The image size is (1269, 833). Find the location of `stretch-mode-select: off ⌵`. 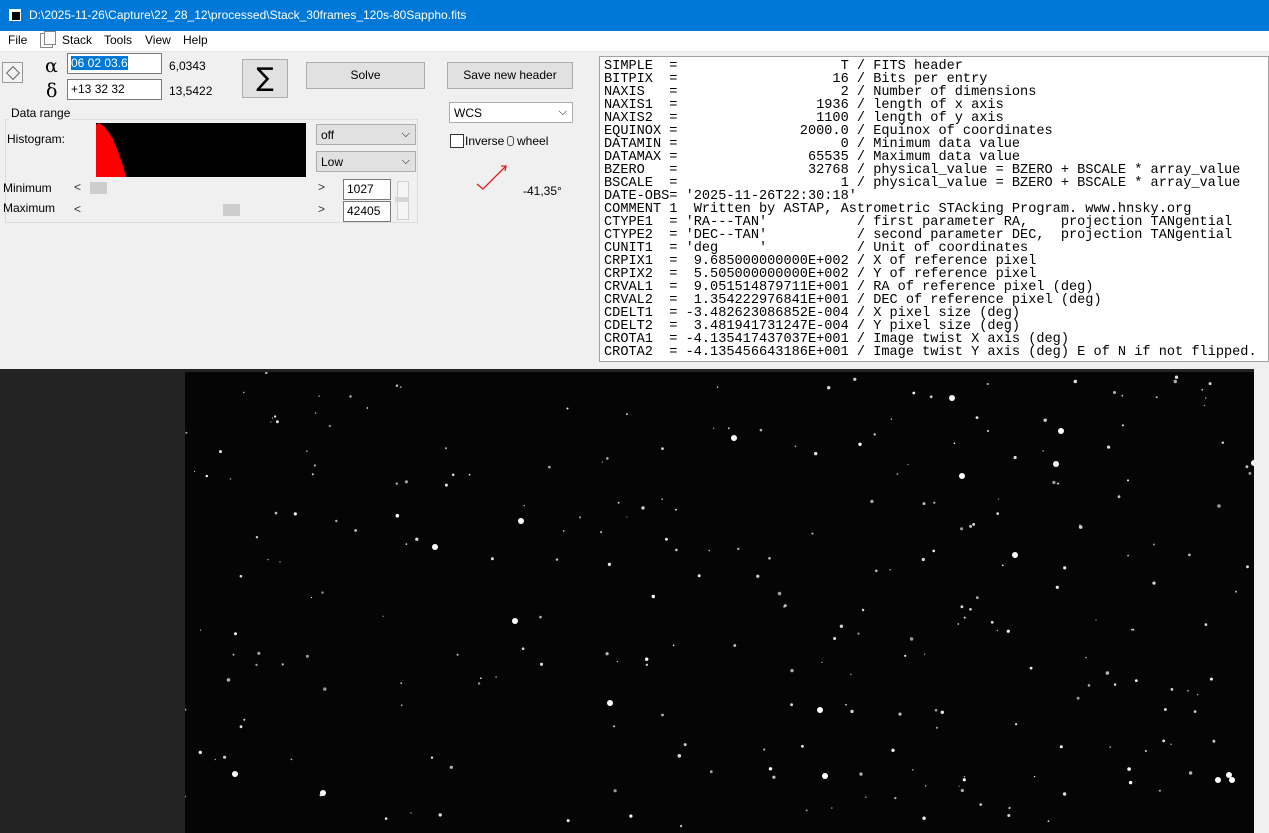

stretch-mode-select: off ⌵ is located at coordinates (366, 134).